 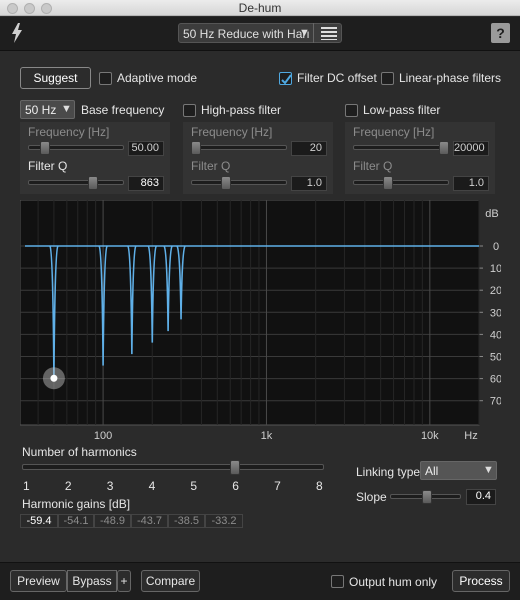 I want to click on harmonic-gain-field: -38.5, so click(x=186, y=521).